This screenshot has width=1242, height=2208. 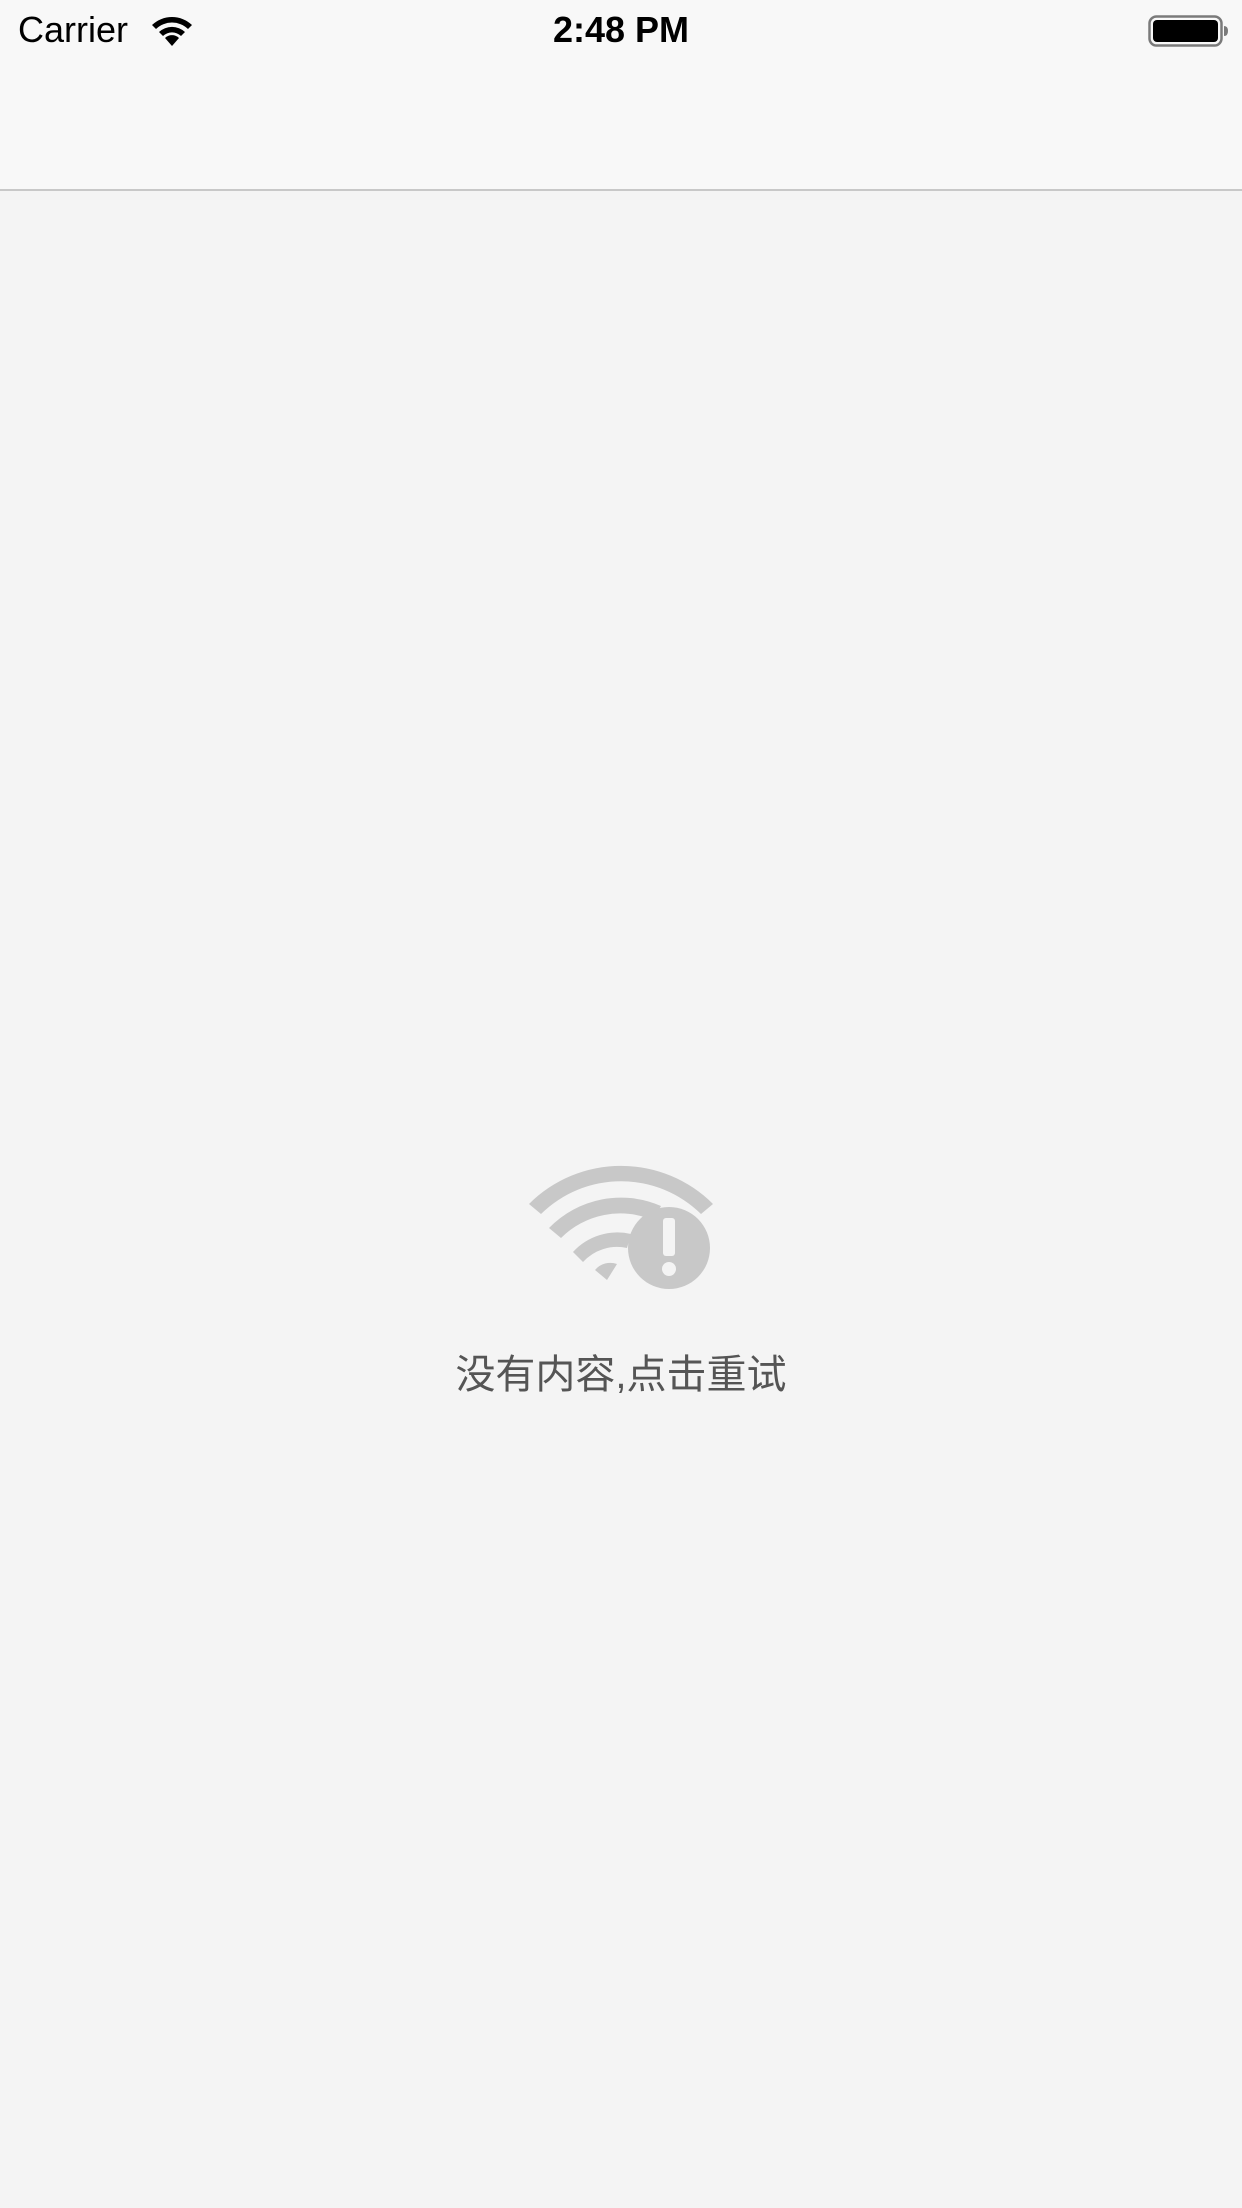 I want to click on battery-icon, so click(x=1188, y=31).